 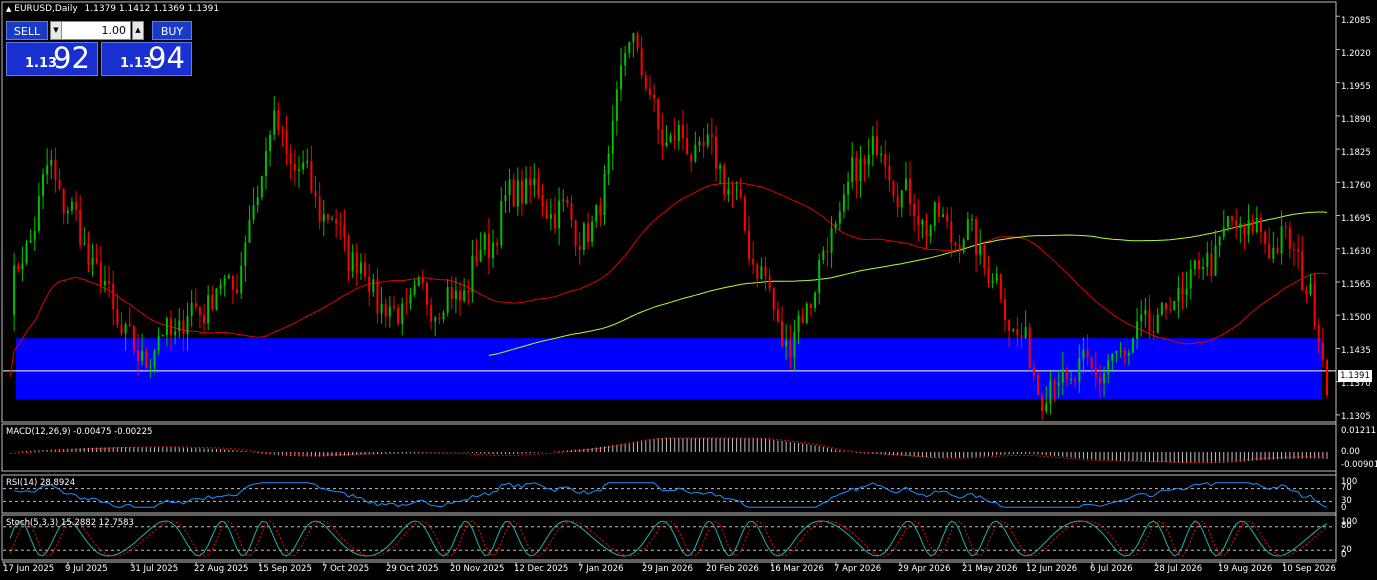 I want to click on sell-price-quote: 1.13 92, so click(x=52, y=58).